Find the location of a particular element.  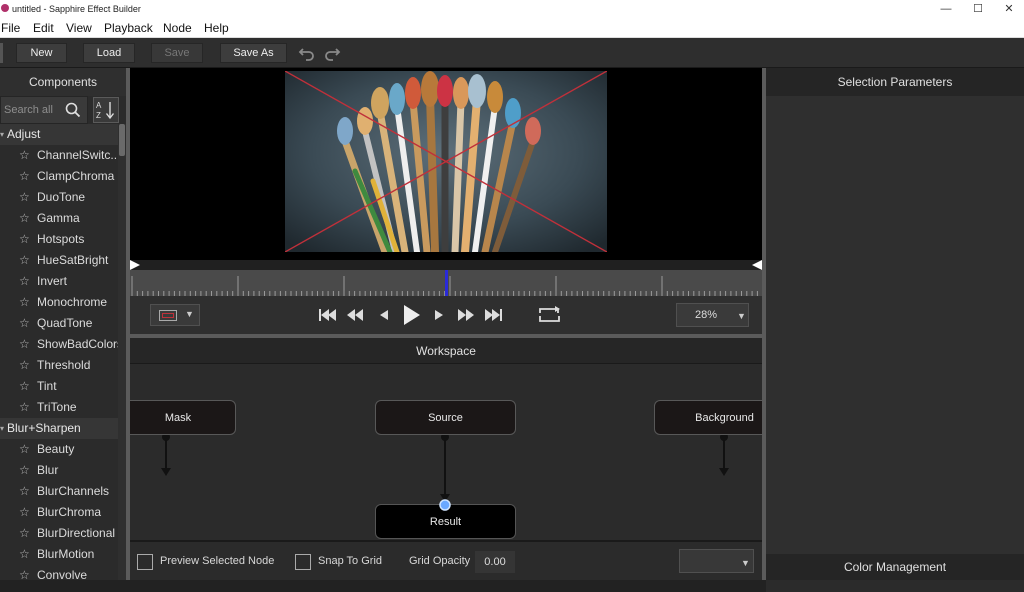

component-label: Hotspots is located at coordinates (61, 239).